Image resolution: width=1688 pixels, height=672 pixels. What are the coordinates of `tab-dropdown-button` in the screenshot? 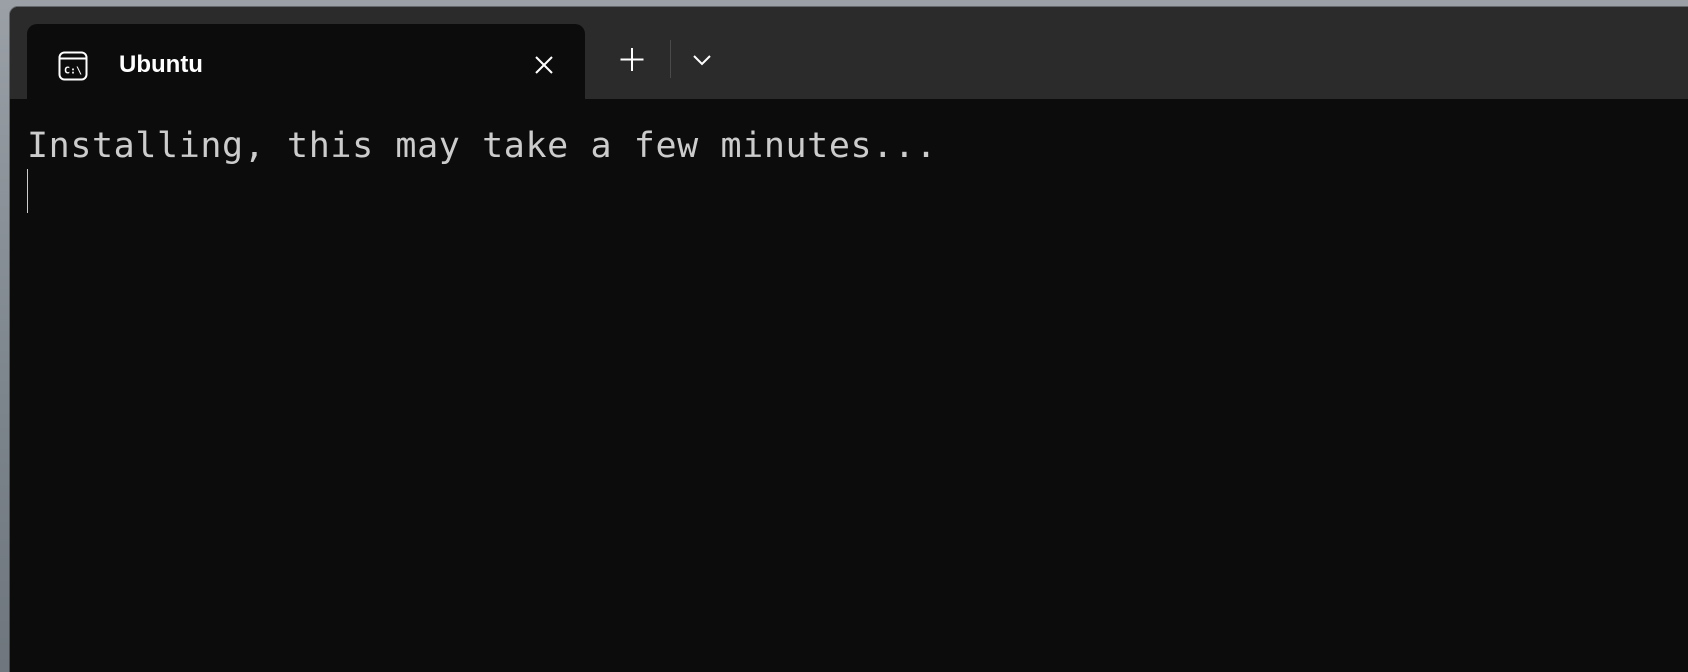 It's located at (702, 59).